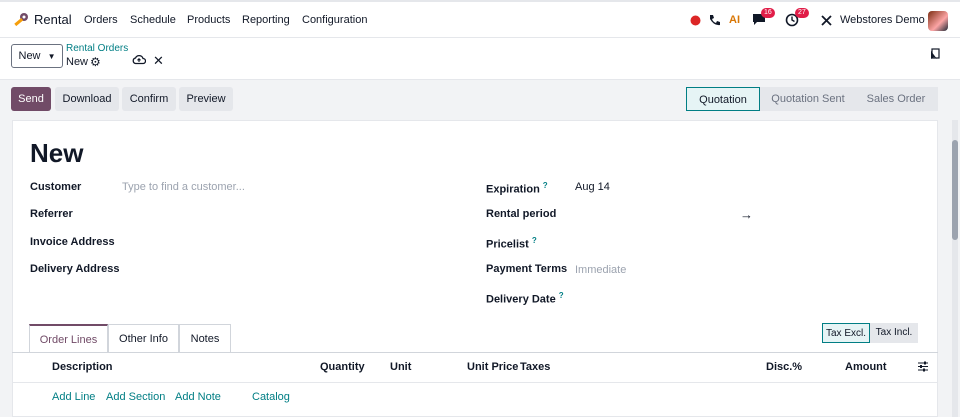 This screenshot has height=417, width=960. I want to click on tools-icon, so click(826, 22).